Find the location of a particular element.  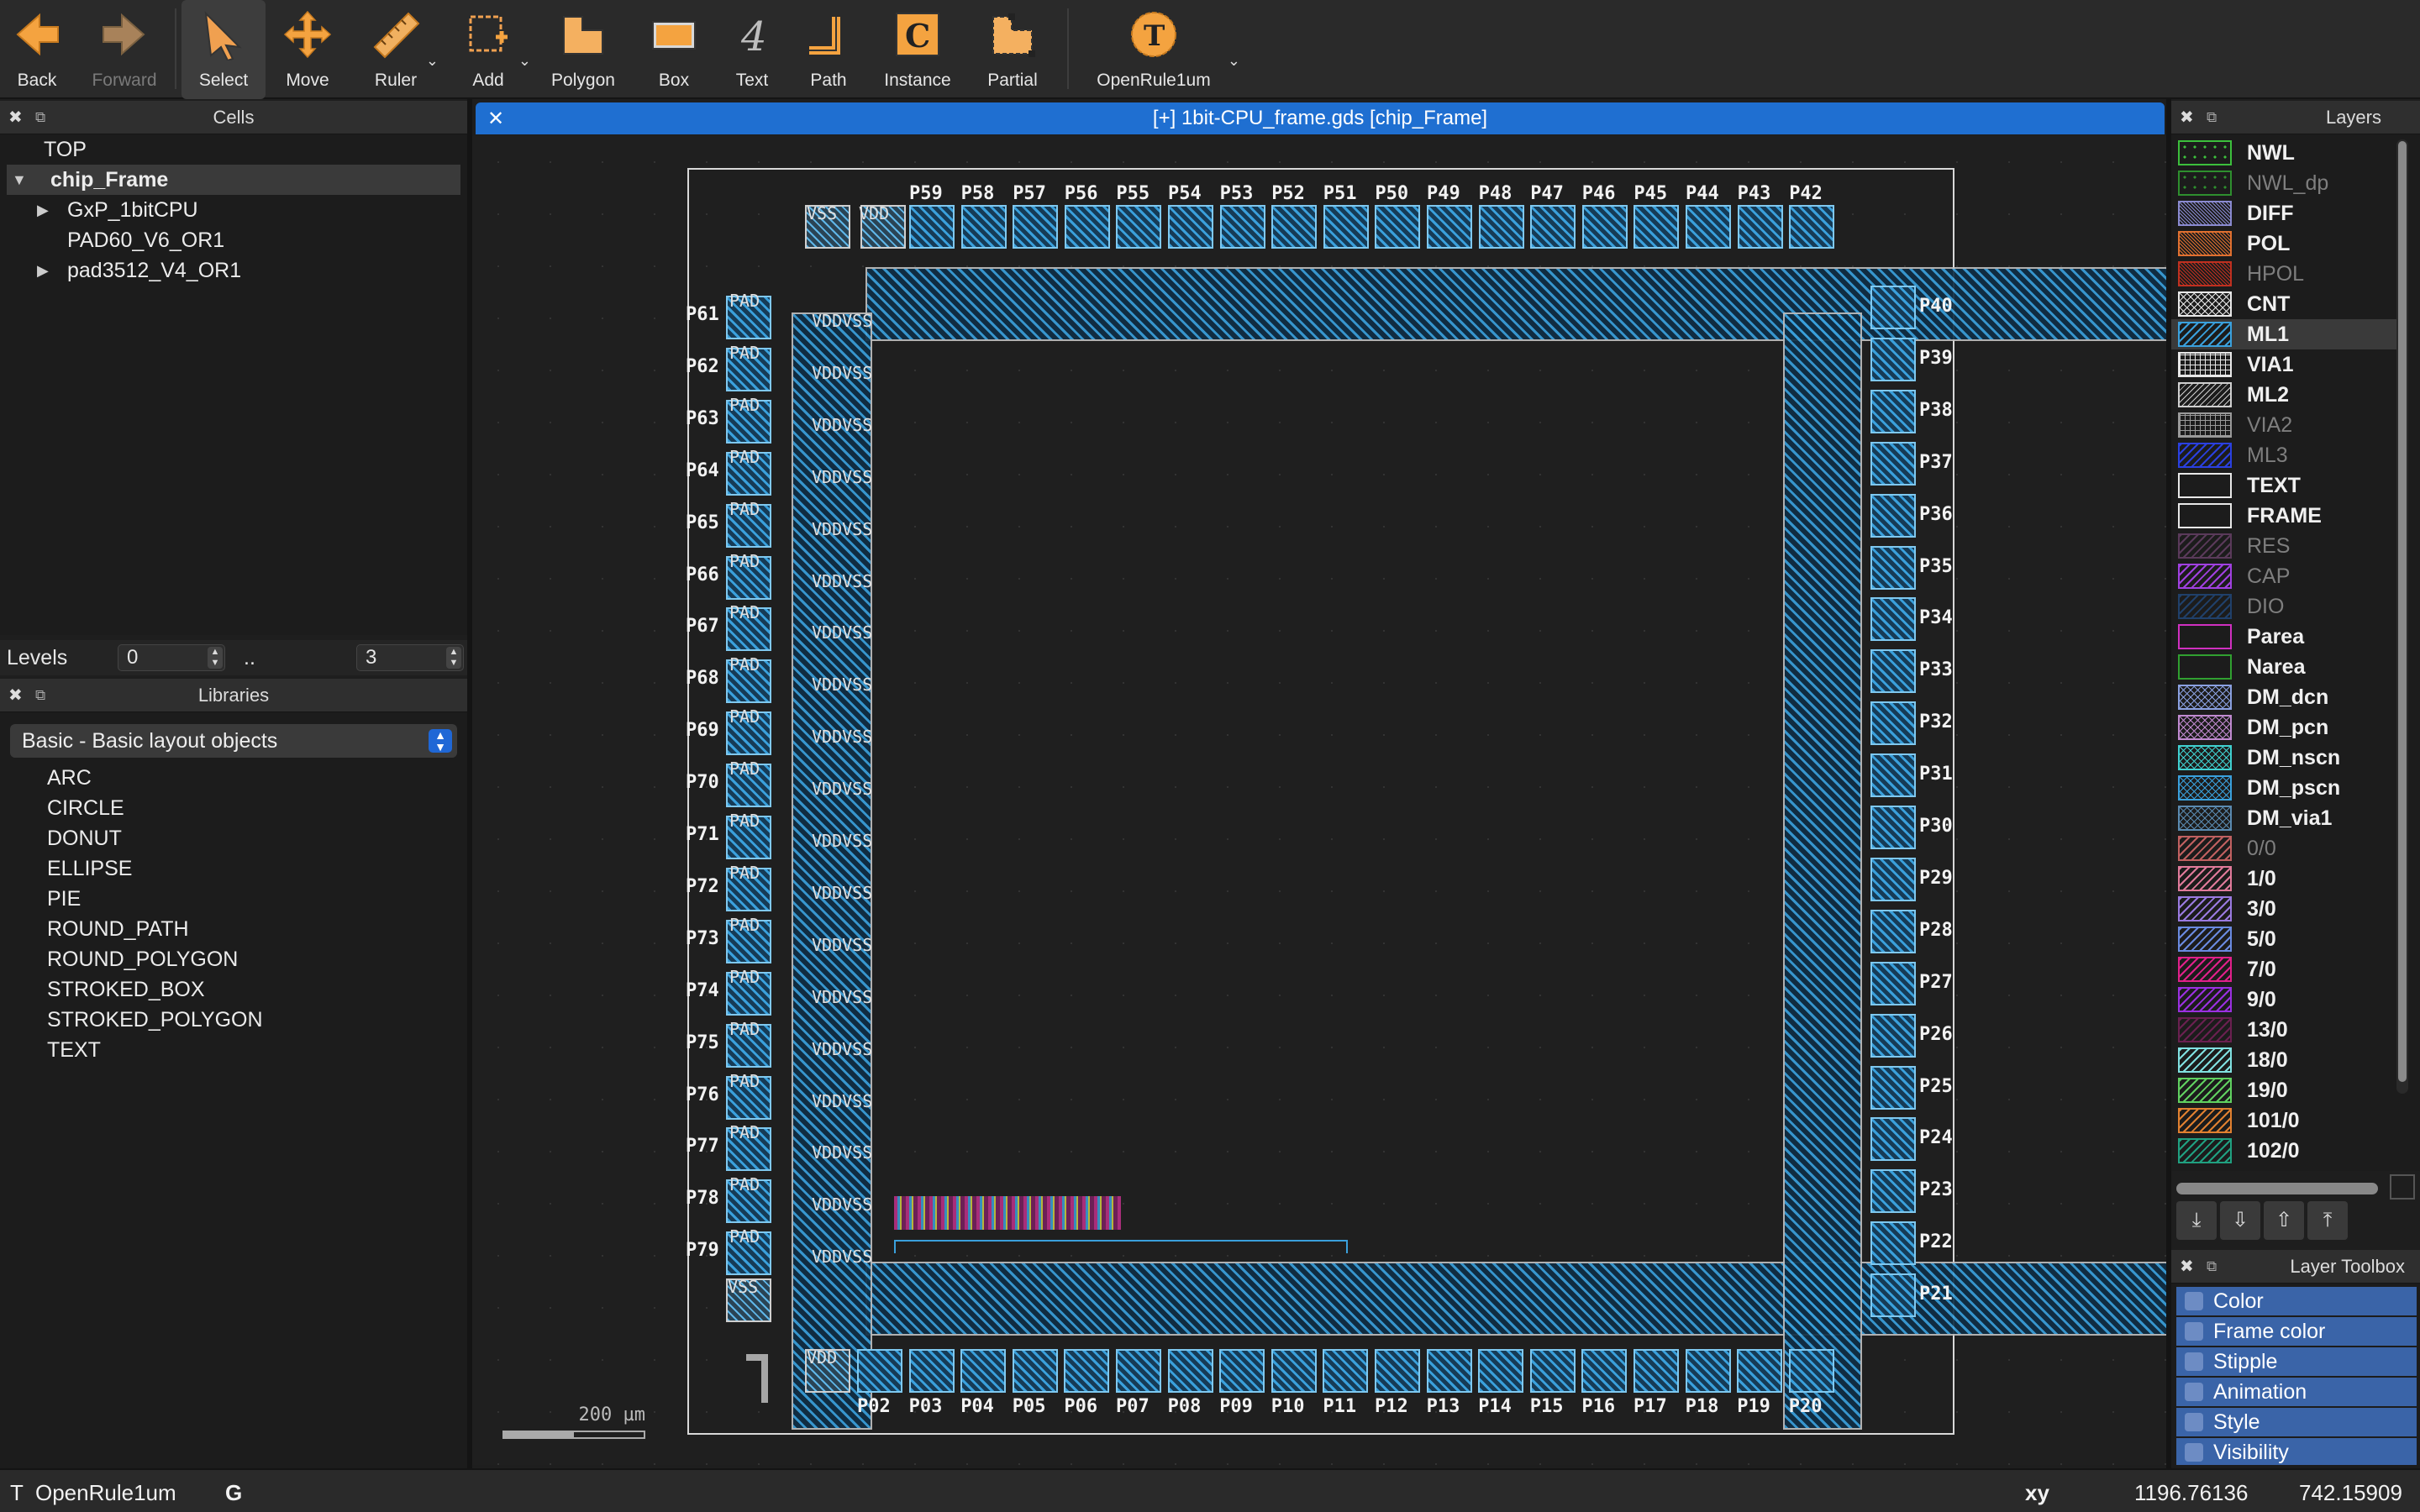

layer-row: NWL_dp is located at coordinates (2284, 183).